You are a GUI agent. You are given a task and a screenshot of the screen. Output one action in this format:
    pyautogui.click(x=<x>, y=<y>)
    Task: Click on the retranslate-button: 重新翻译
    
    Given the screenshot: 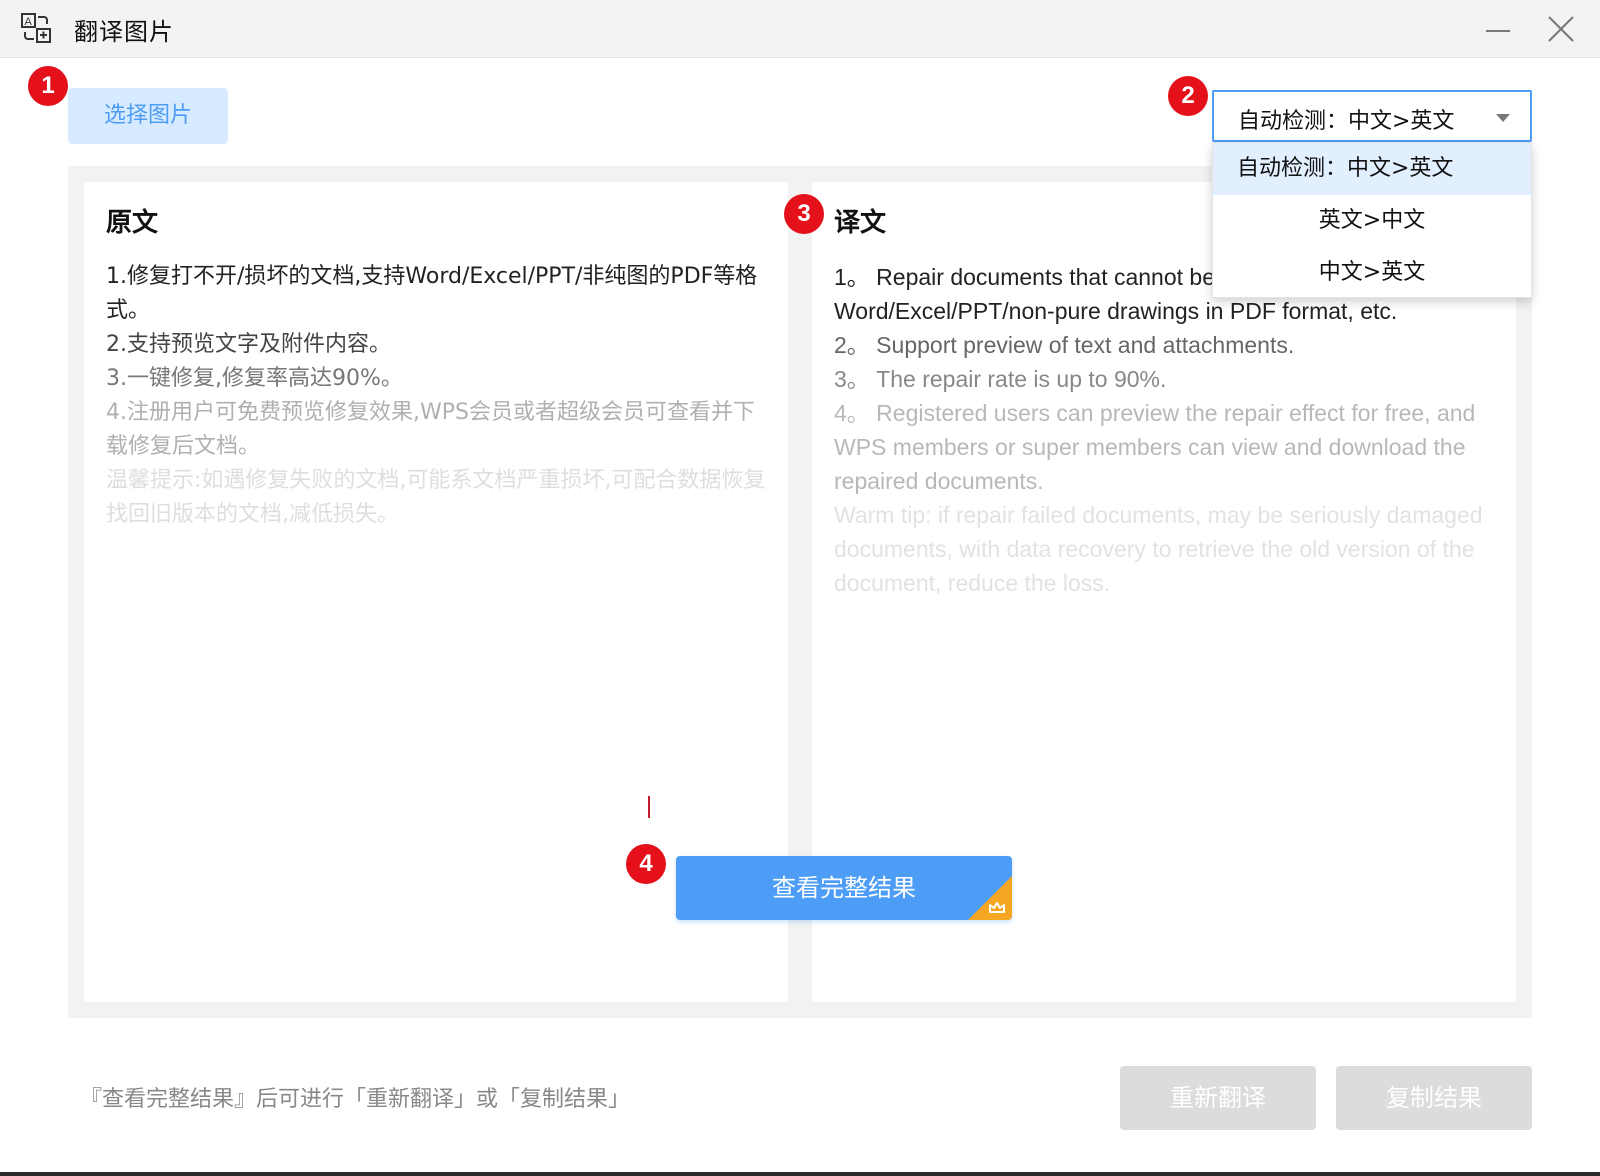 What is the action you would take?
    pyautogui.click(x=1218, y=1098)
    